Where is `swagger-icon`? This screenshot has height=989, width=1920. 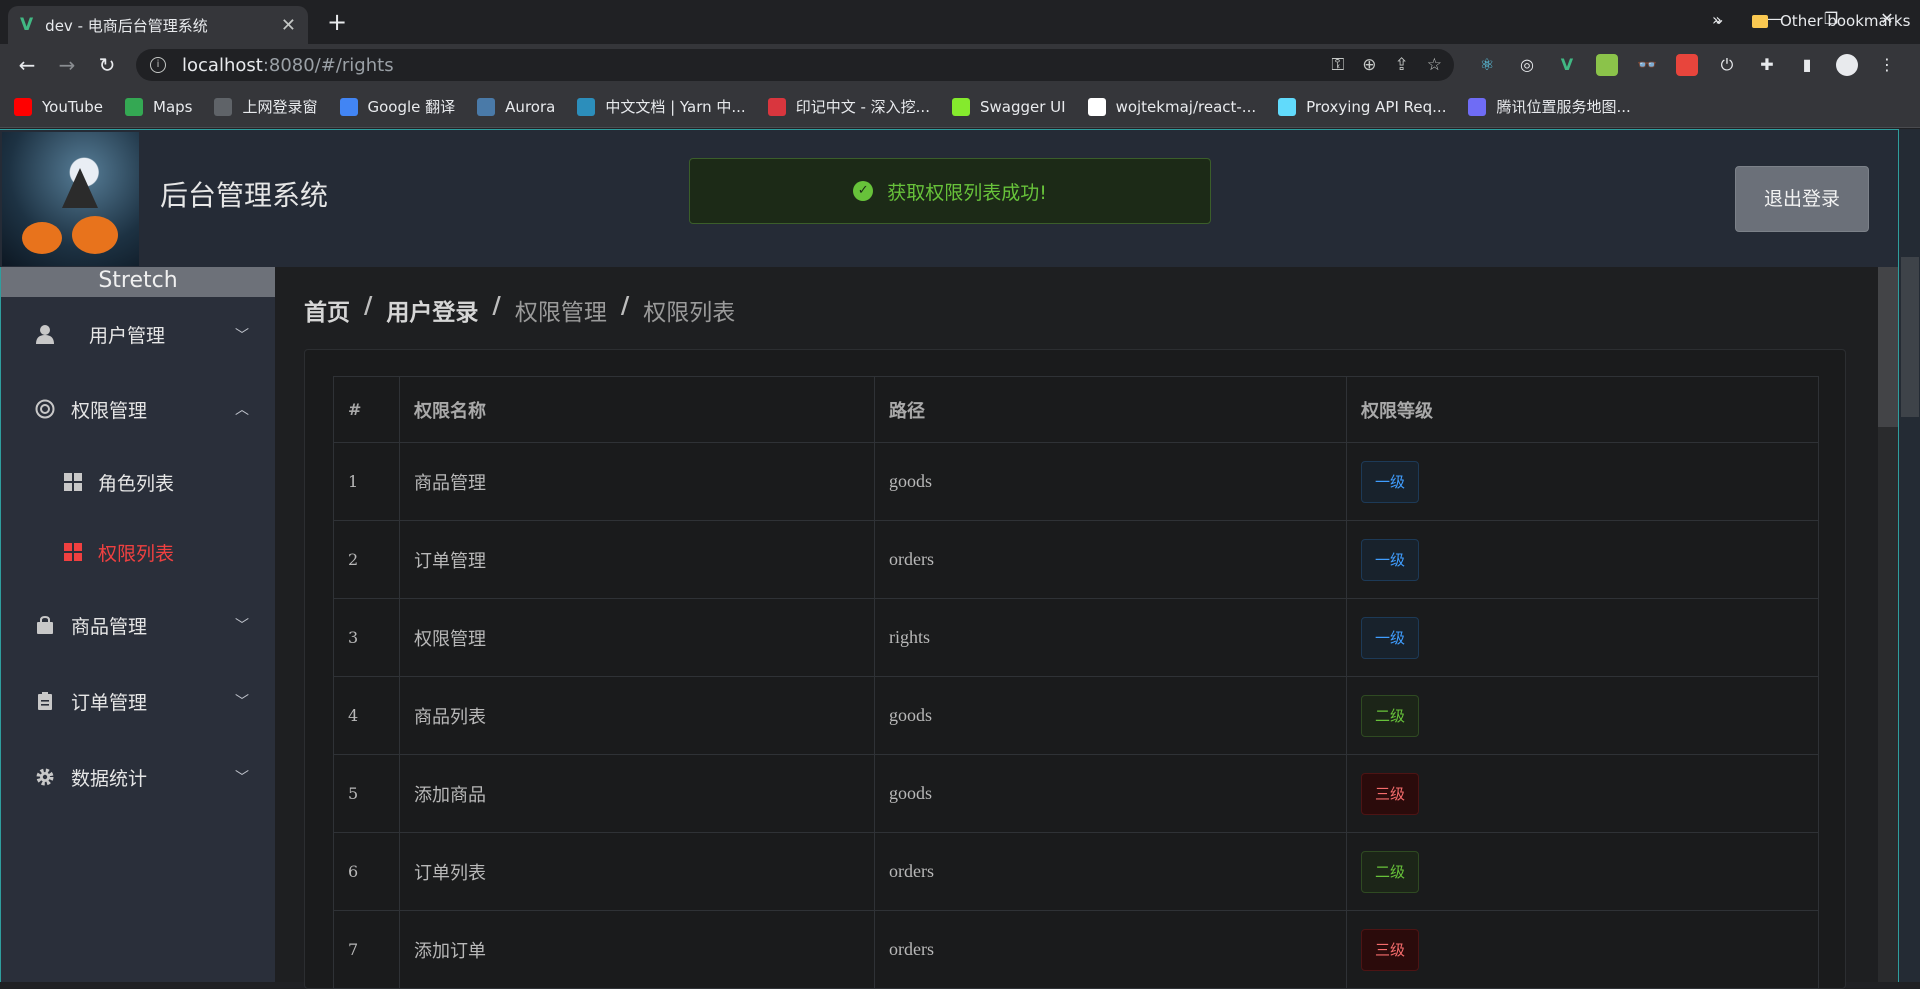 swagger-icon is located at coordinates (960, 106).